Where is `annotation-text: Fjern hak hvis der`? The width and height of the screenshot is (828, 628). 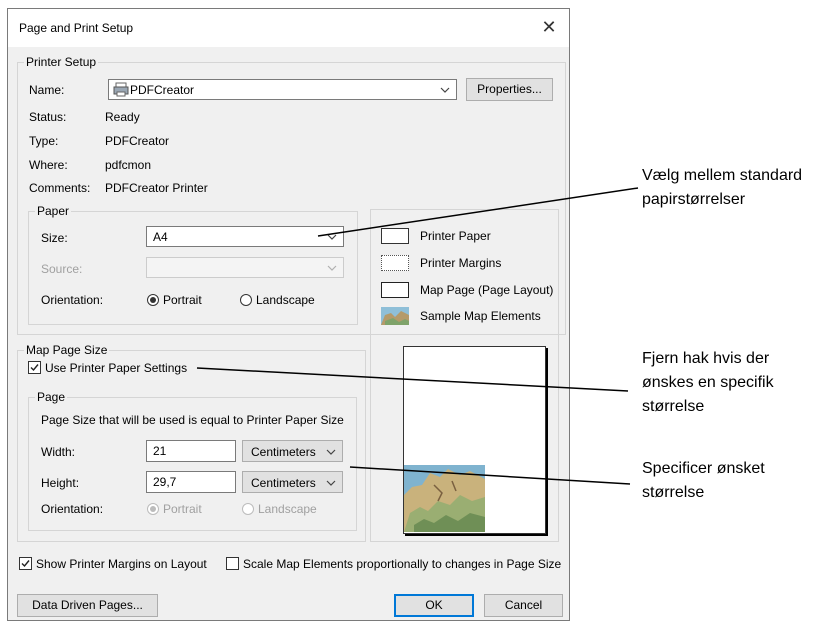
annotation-text: Fjern hak hvis der is located at coordinates (706, 358).